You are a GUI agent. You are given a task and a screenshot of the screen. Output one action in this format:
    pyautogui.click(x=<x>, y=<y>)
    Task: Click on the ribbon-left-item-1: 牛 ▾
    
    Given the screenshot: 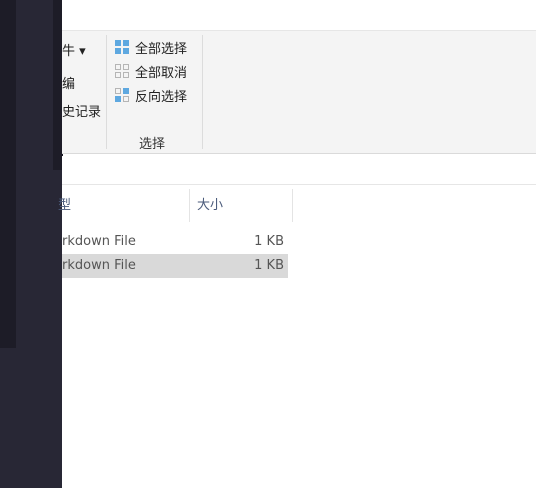 What is the action you would take?
    pyautogui.click(x=74, y=49)
    